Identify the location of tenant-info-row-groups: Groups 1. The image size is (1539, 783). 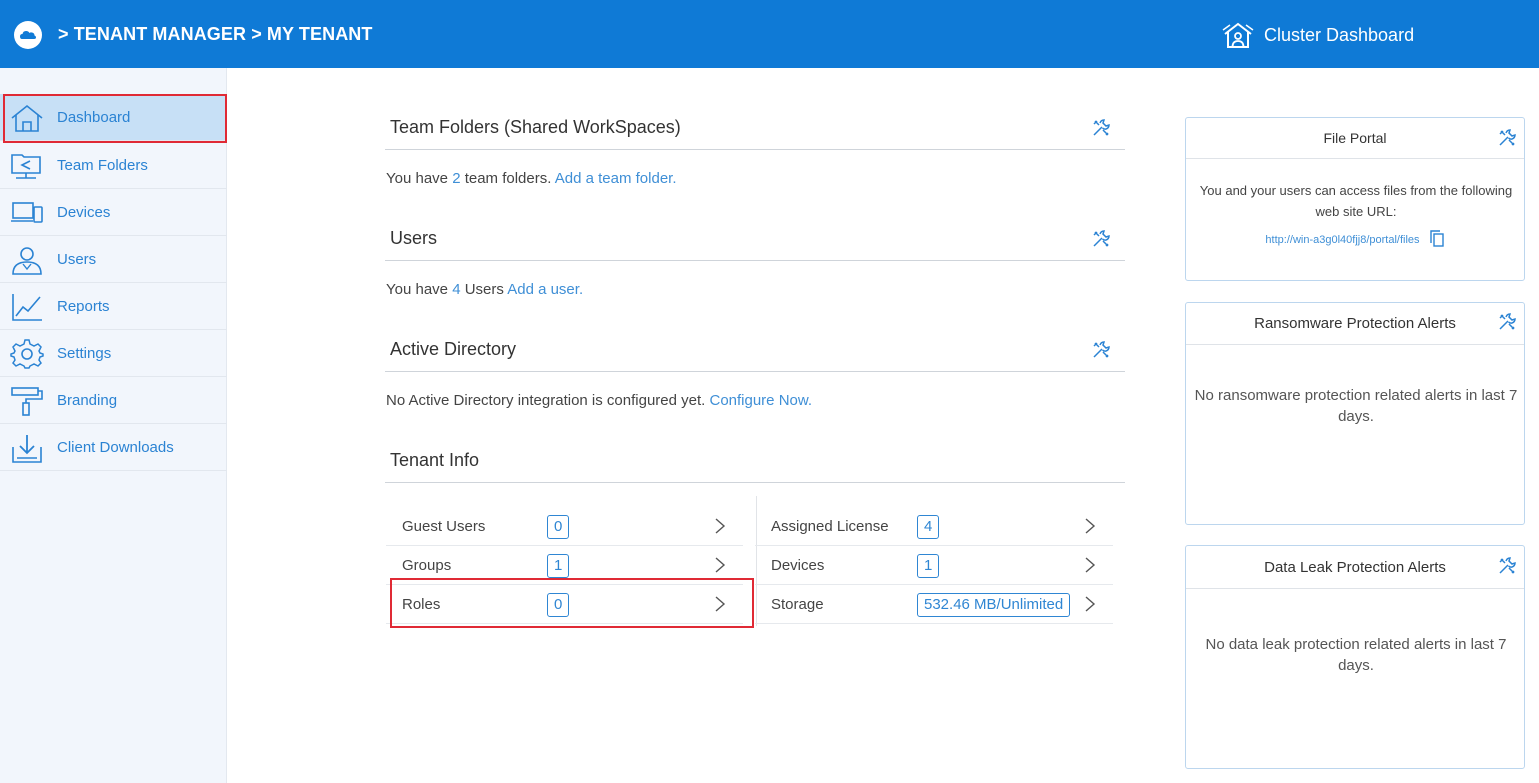
(564, 565).